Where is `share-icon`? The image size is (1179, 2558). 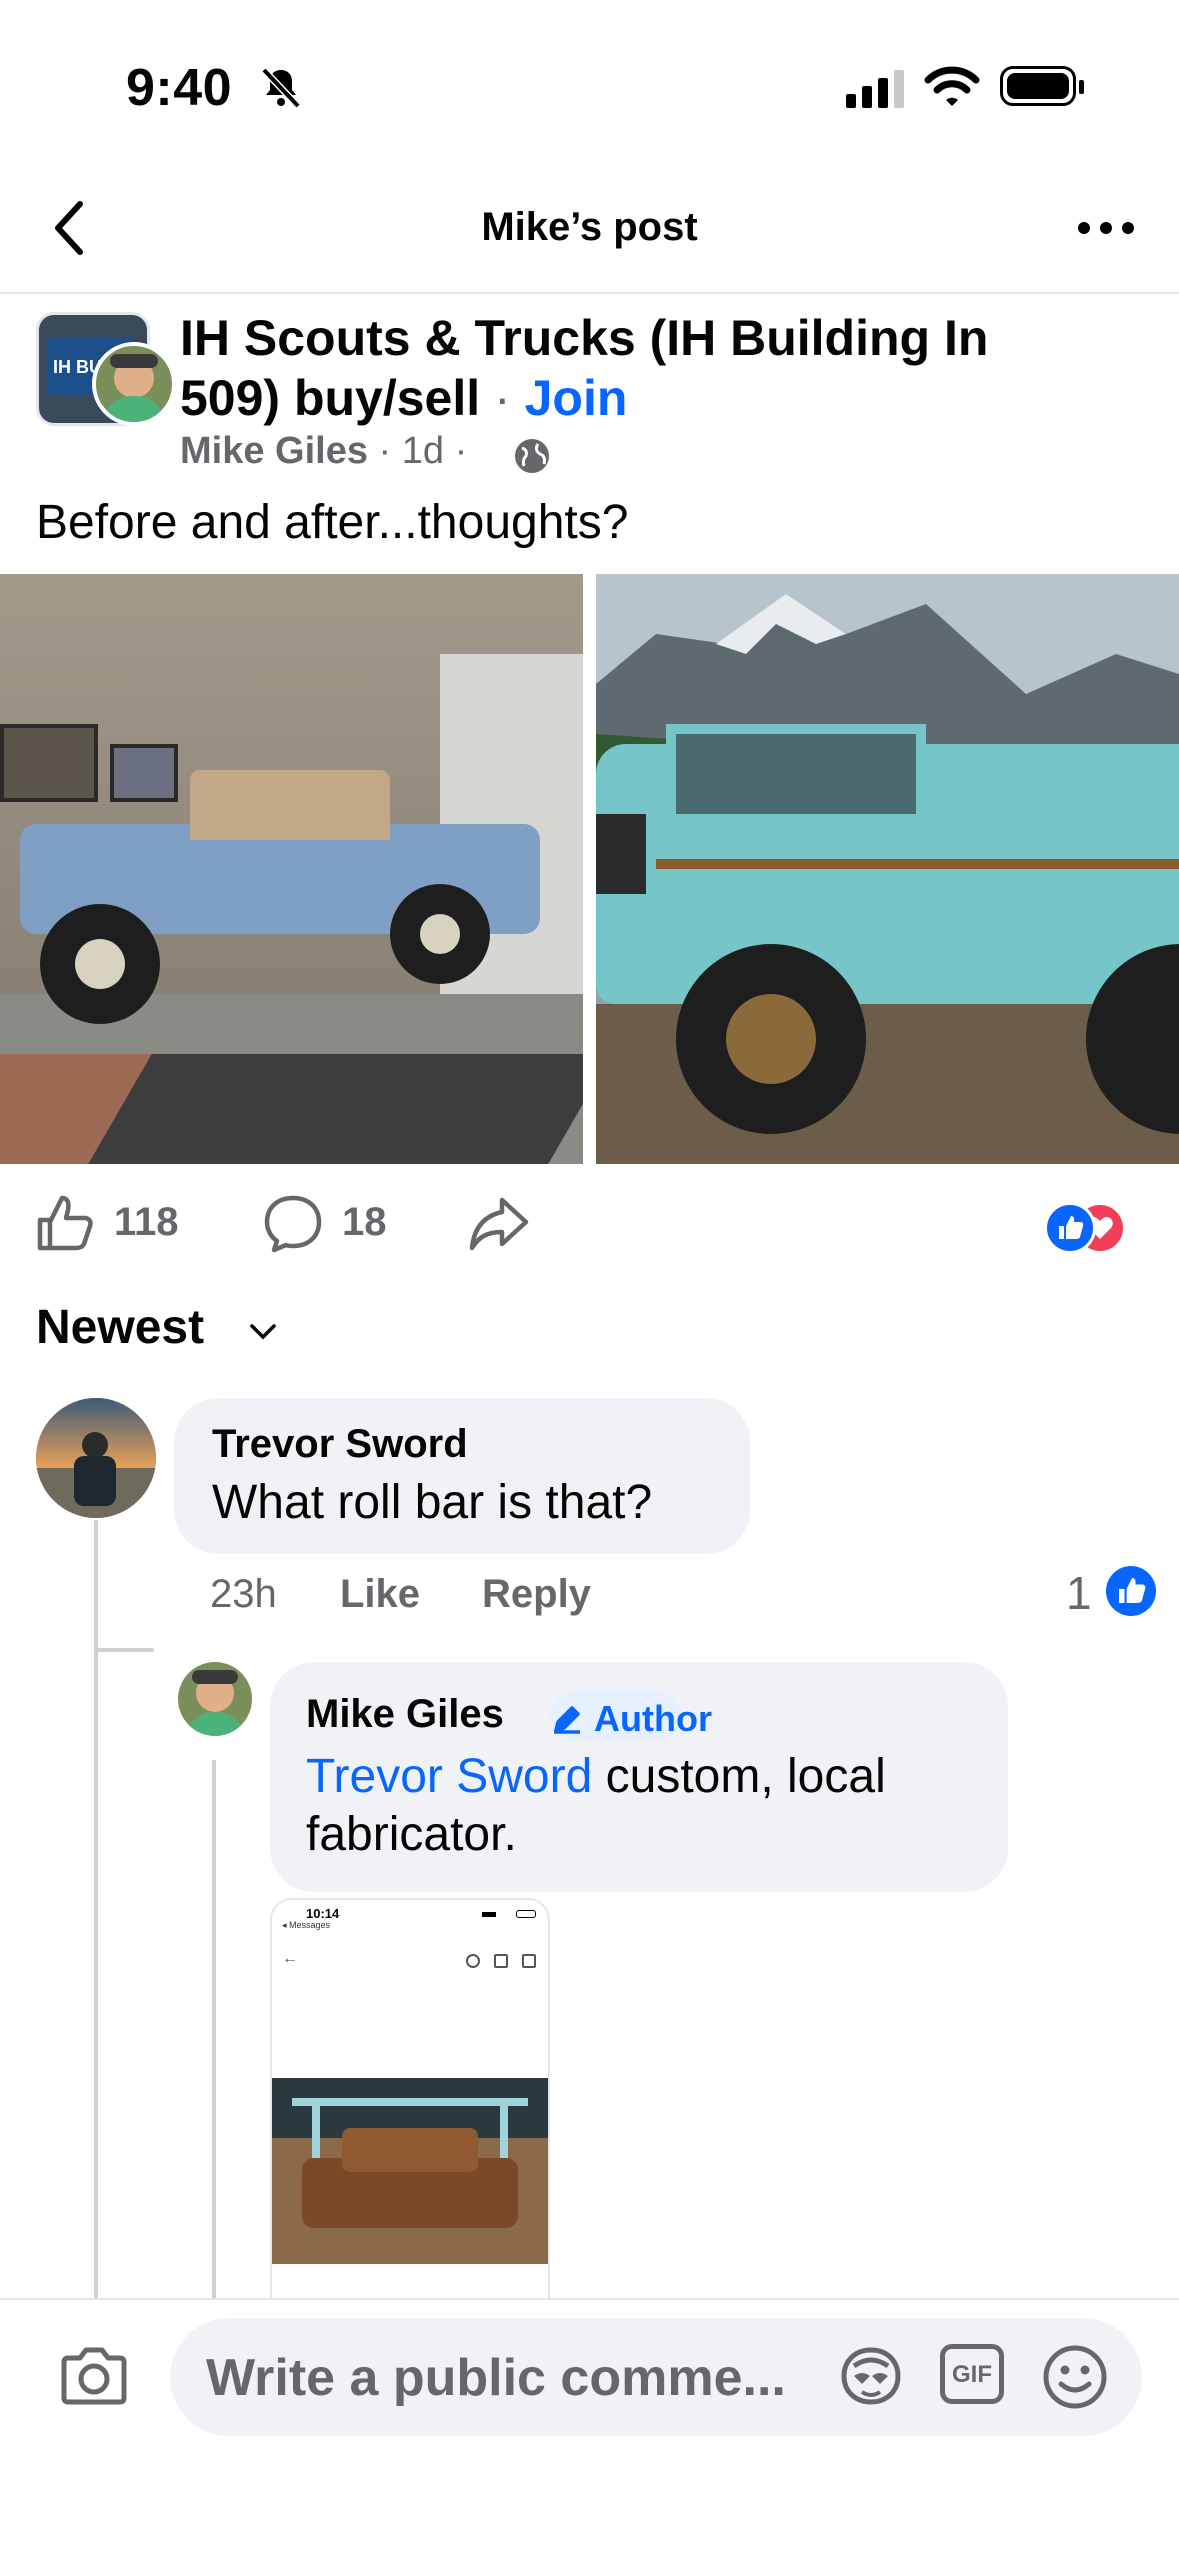 share-icon is located at coordinates (499, 1223).